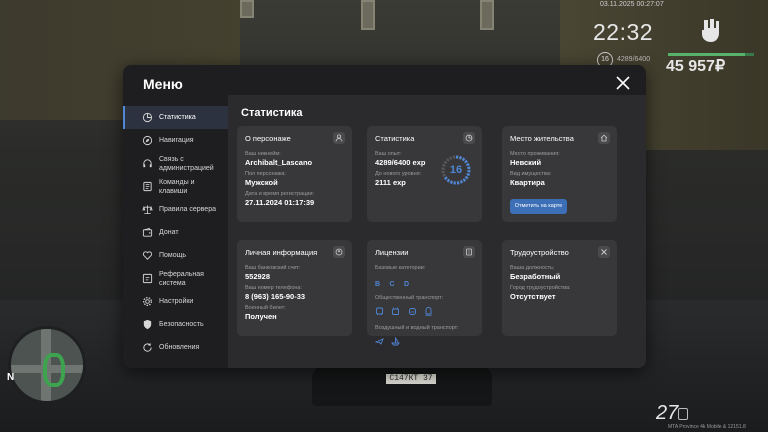 Image resolution: width=768 pixels, height=432 pixels. Describe the element at coordinates (11, 377) in the screenshot. I see `minimap-north: N` at that location.